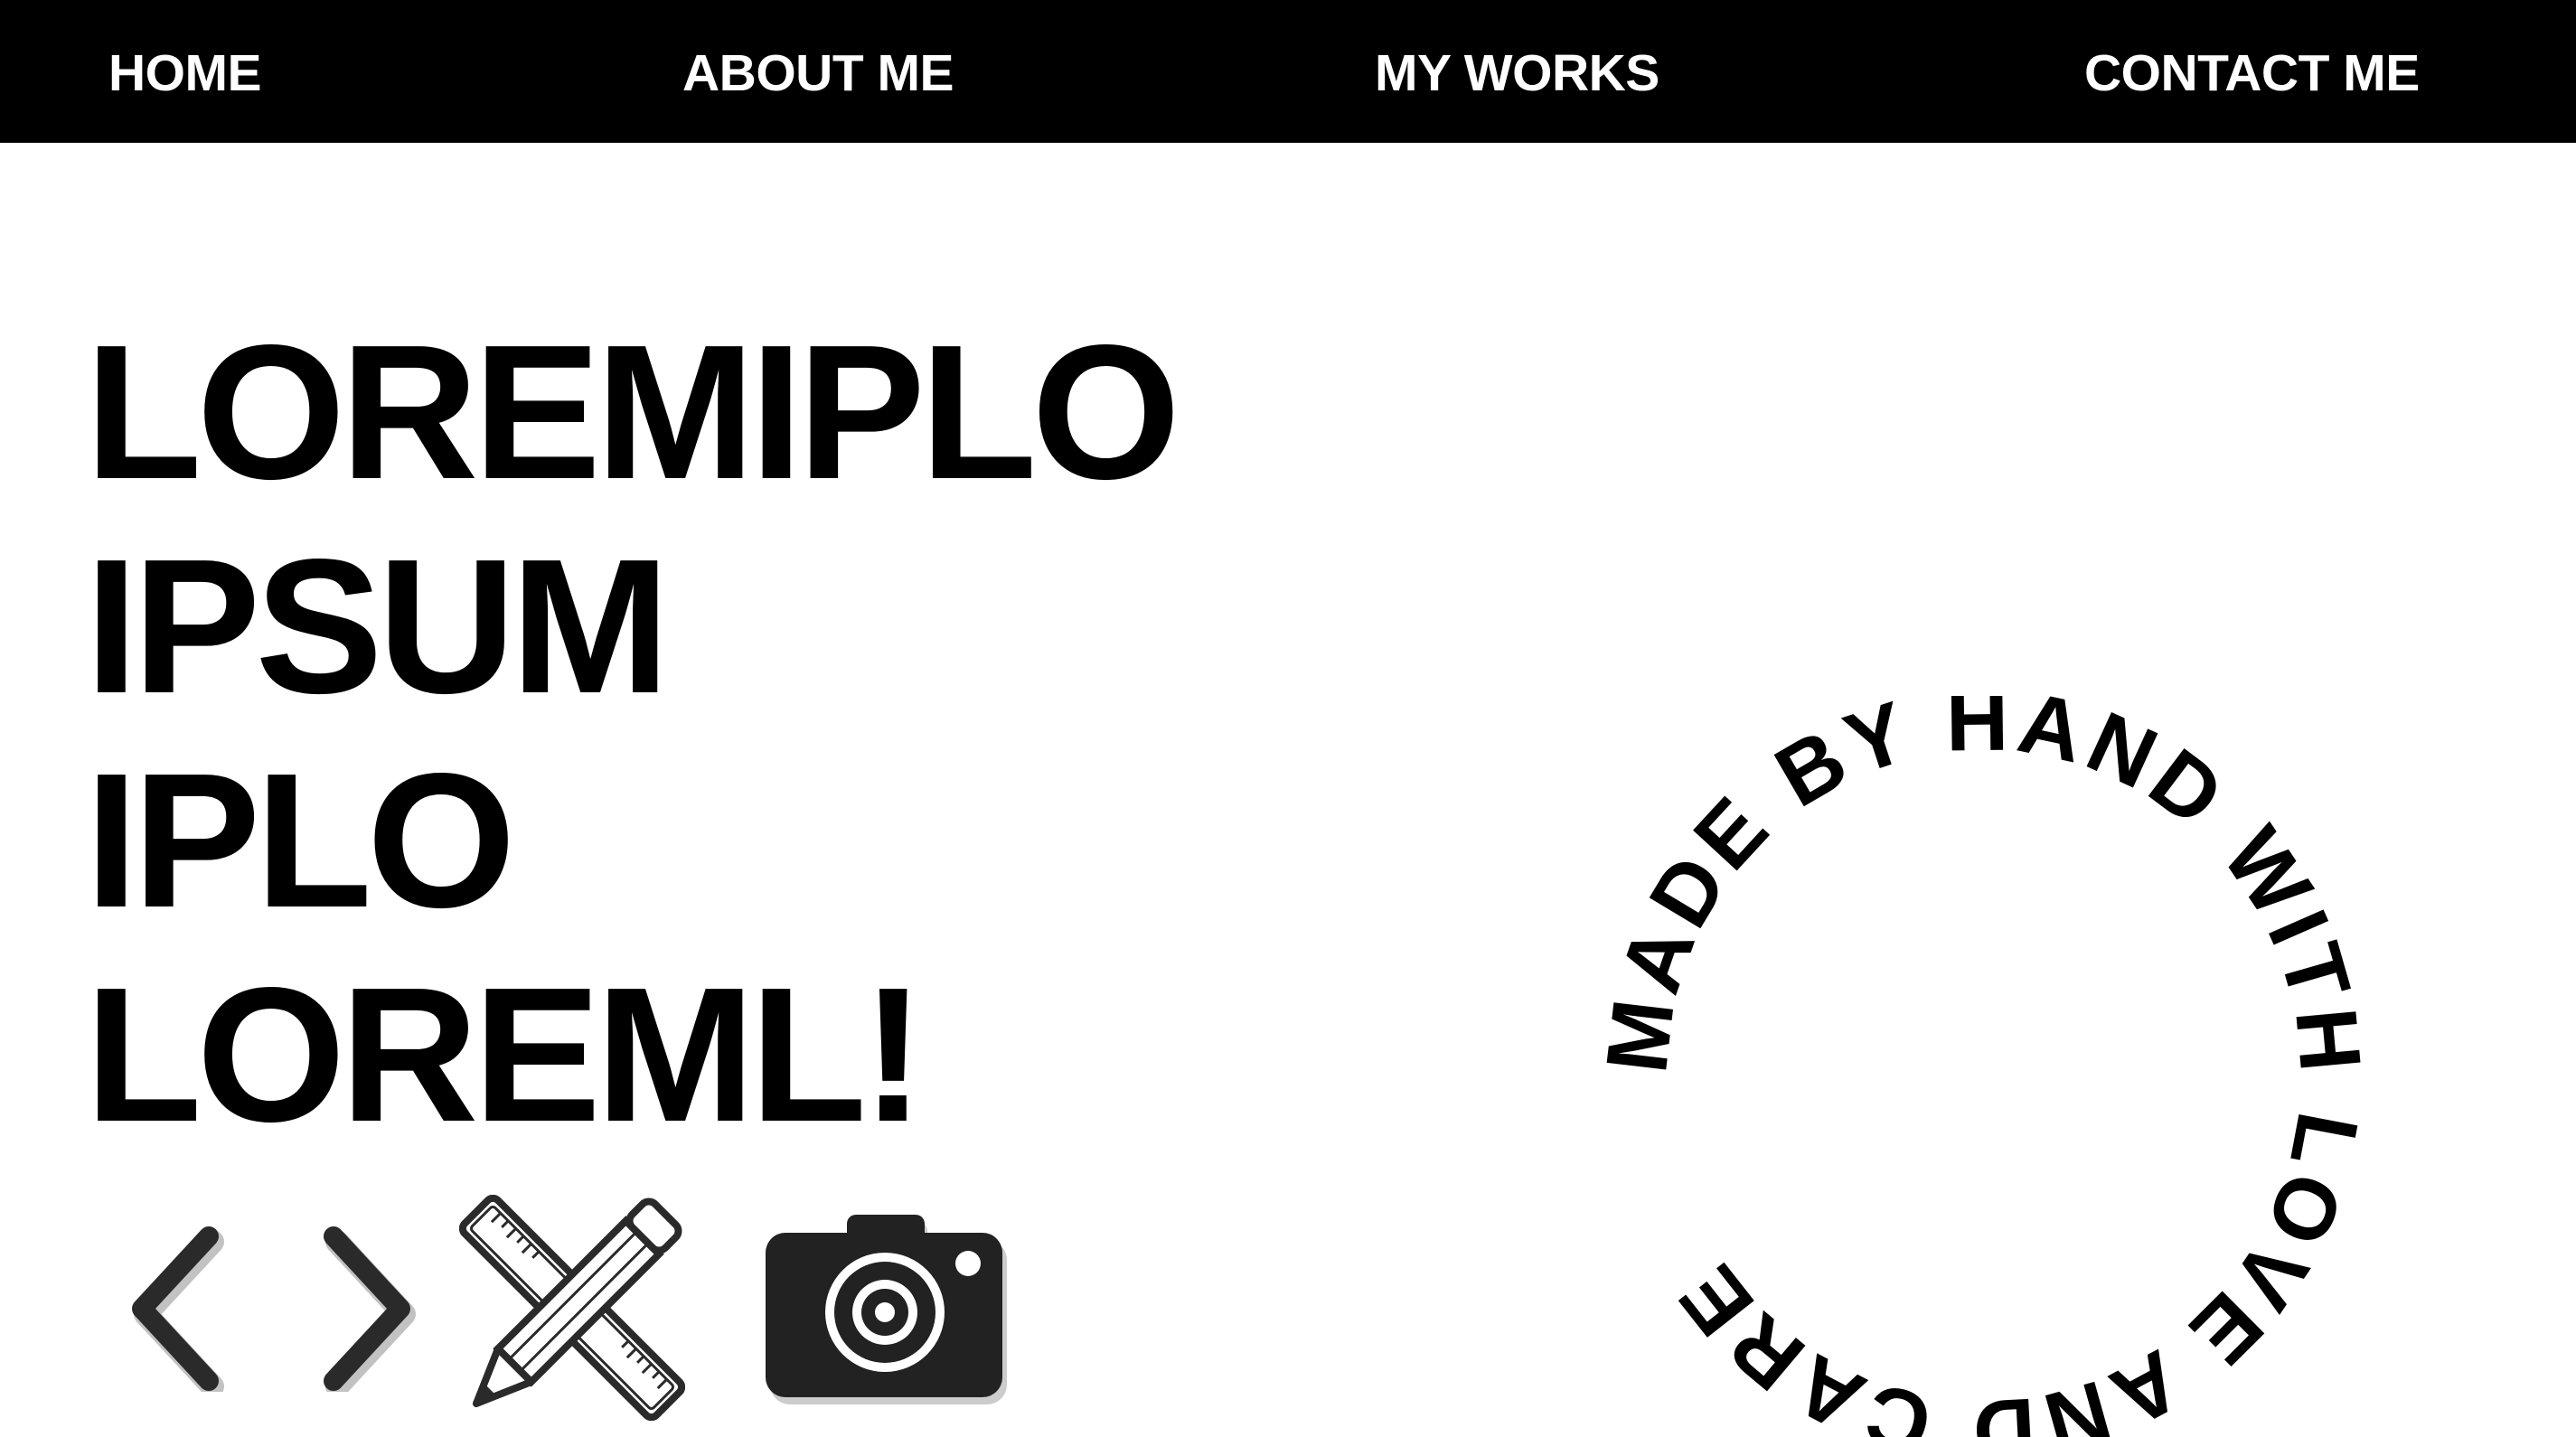  I want to click on nav-about-me-link: ABOUT ME, so click(818, 72).